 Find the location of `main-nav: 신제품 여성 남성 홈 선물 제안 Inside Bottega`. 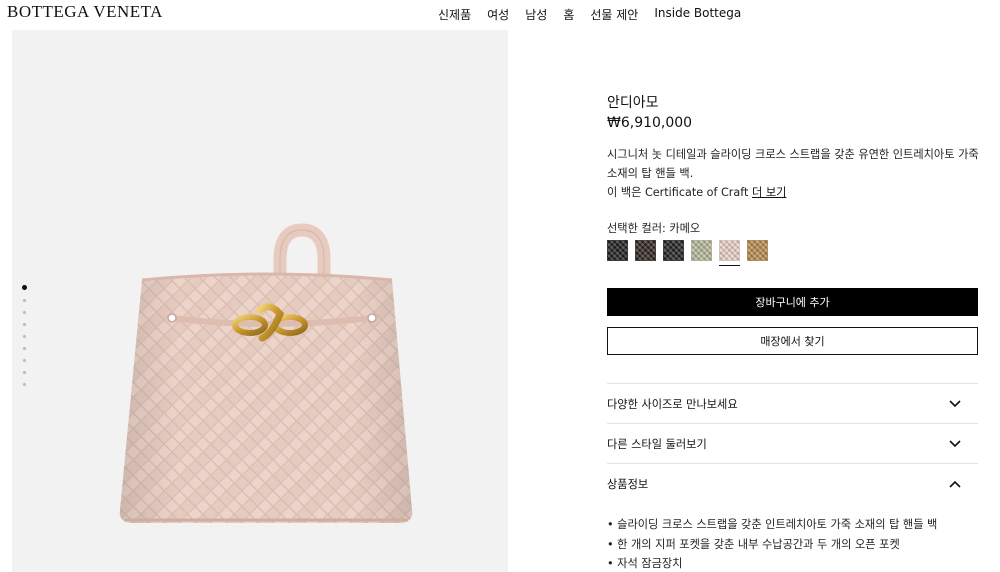

main-nav: 신제품 여성 남성 홈 선물 제안 Inside Bottega is located at coordinates (597, 14).